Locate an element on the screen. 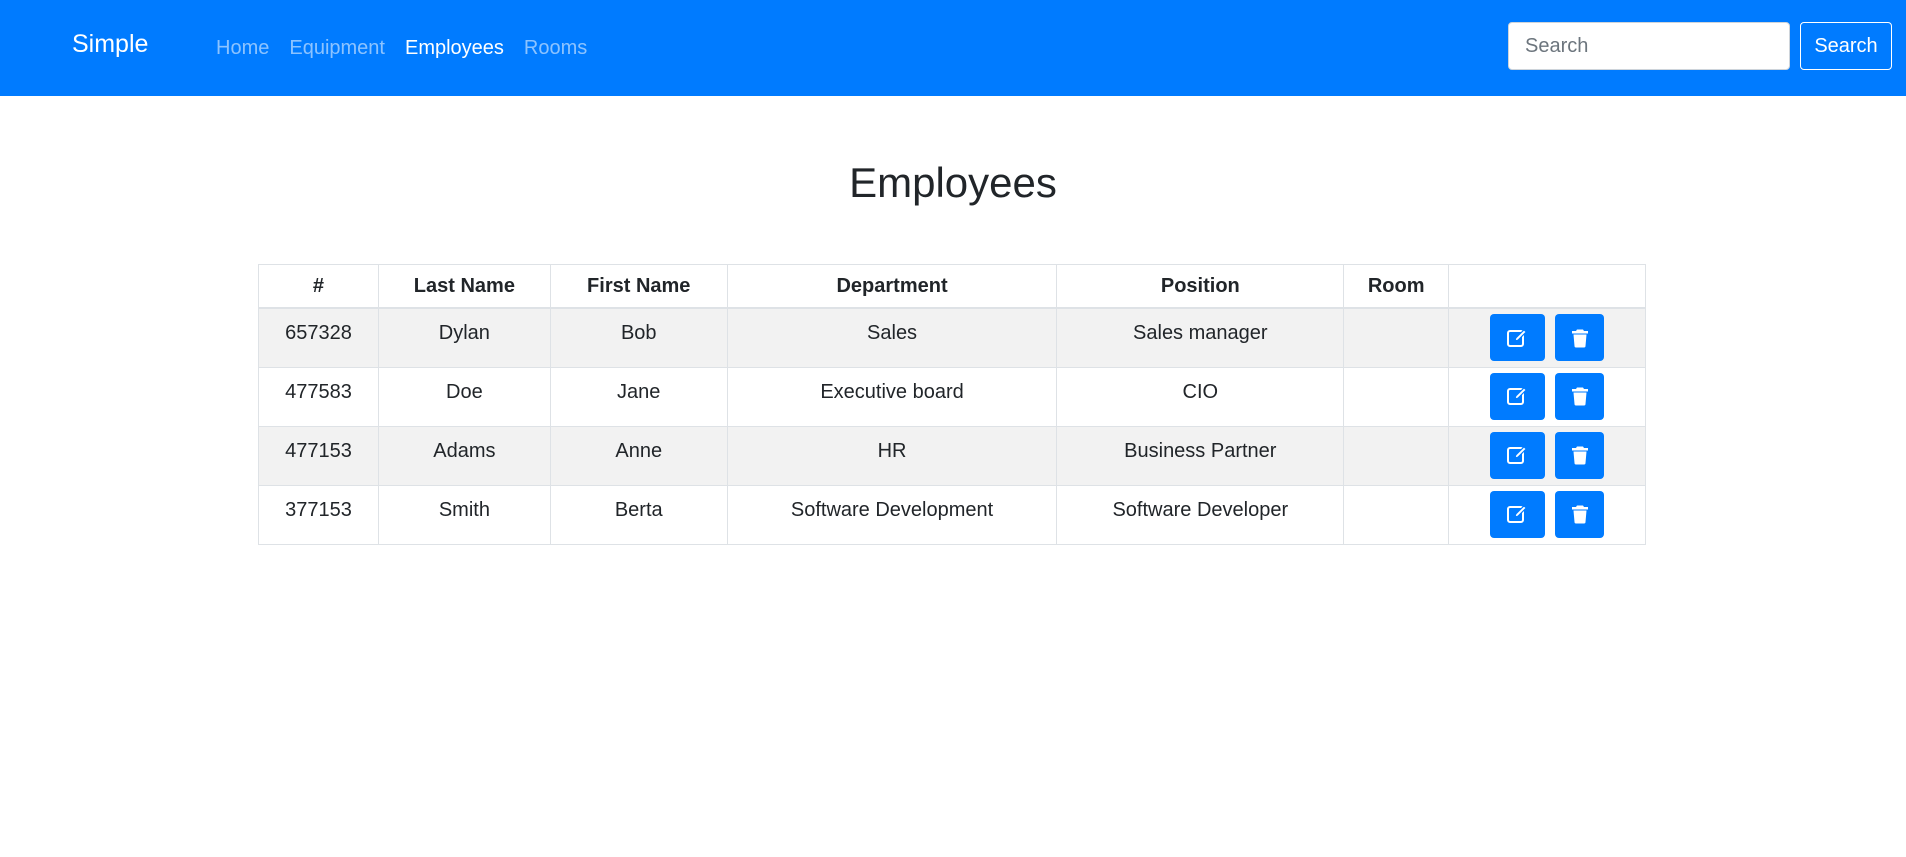 Image resolution: width=1906 pixels, height=857 pixels. header-room: Room is located at coordinates (1396, 286).